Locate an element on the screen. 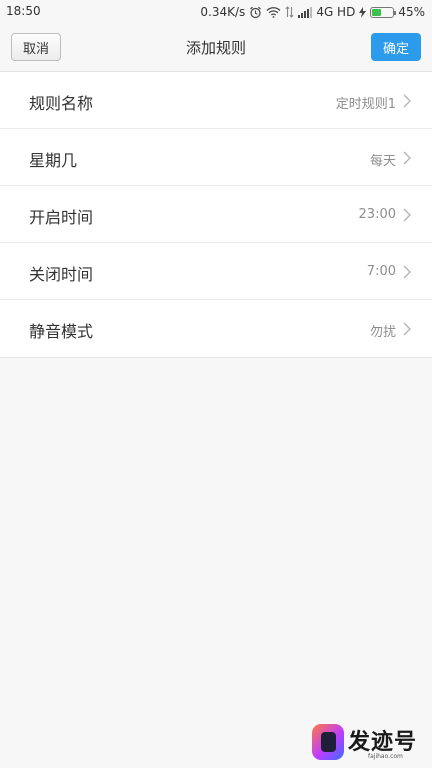 The image size is (432, 768). wifi-icon is located at coordinates (273, 12).